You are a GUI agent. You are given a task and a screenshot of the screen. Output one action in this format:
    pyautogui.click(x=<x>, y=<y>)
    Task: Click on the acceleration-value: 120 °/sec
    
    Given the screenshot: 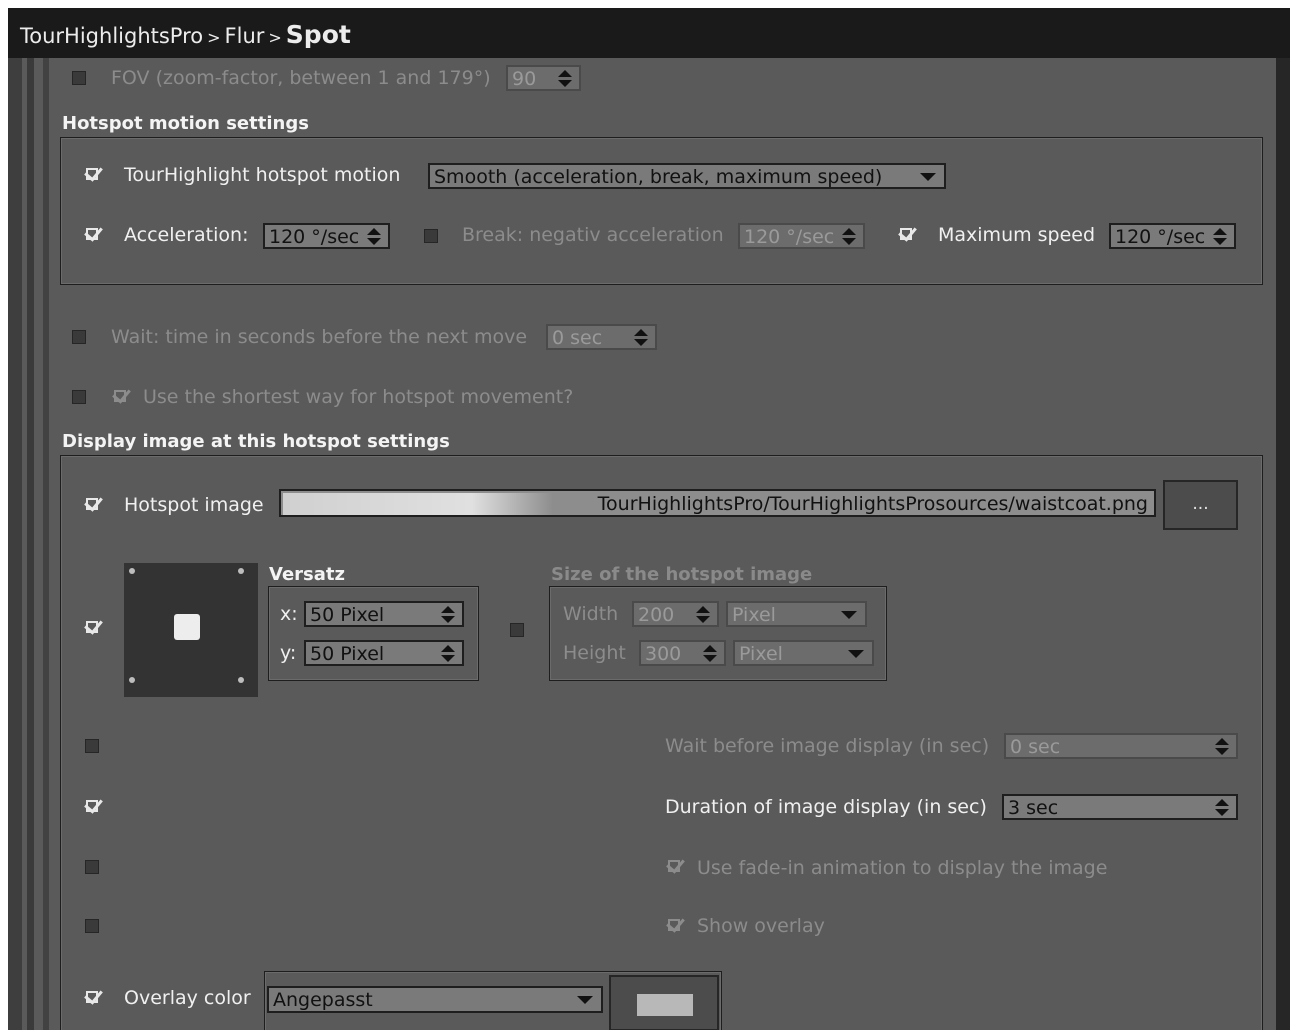 What is the action you would take?
    pyautogui.click(x=314, y=237)
    